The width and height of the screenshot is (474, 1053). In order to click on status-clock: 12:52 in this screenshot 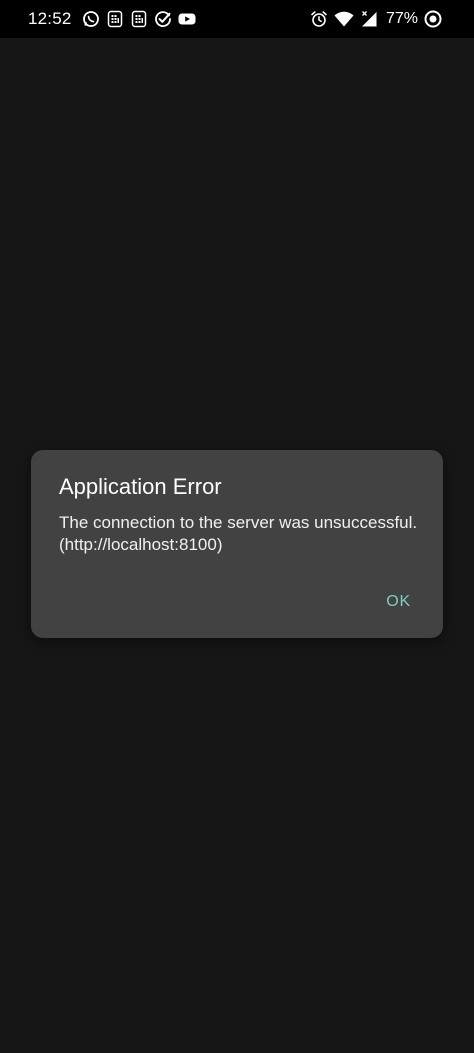, I will do `click(50, 18)`.